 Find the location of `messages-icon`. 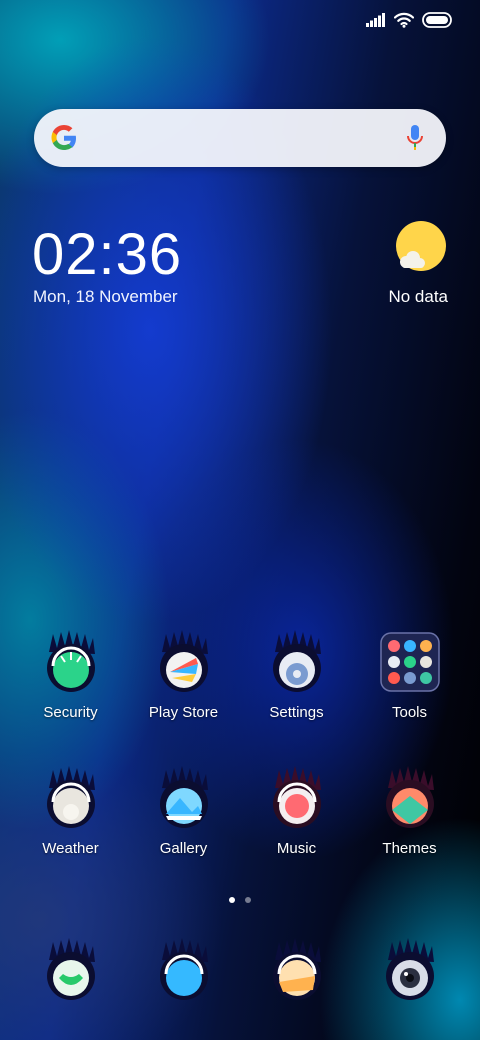

messages-icon is located at coordinates (184, 970).